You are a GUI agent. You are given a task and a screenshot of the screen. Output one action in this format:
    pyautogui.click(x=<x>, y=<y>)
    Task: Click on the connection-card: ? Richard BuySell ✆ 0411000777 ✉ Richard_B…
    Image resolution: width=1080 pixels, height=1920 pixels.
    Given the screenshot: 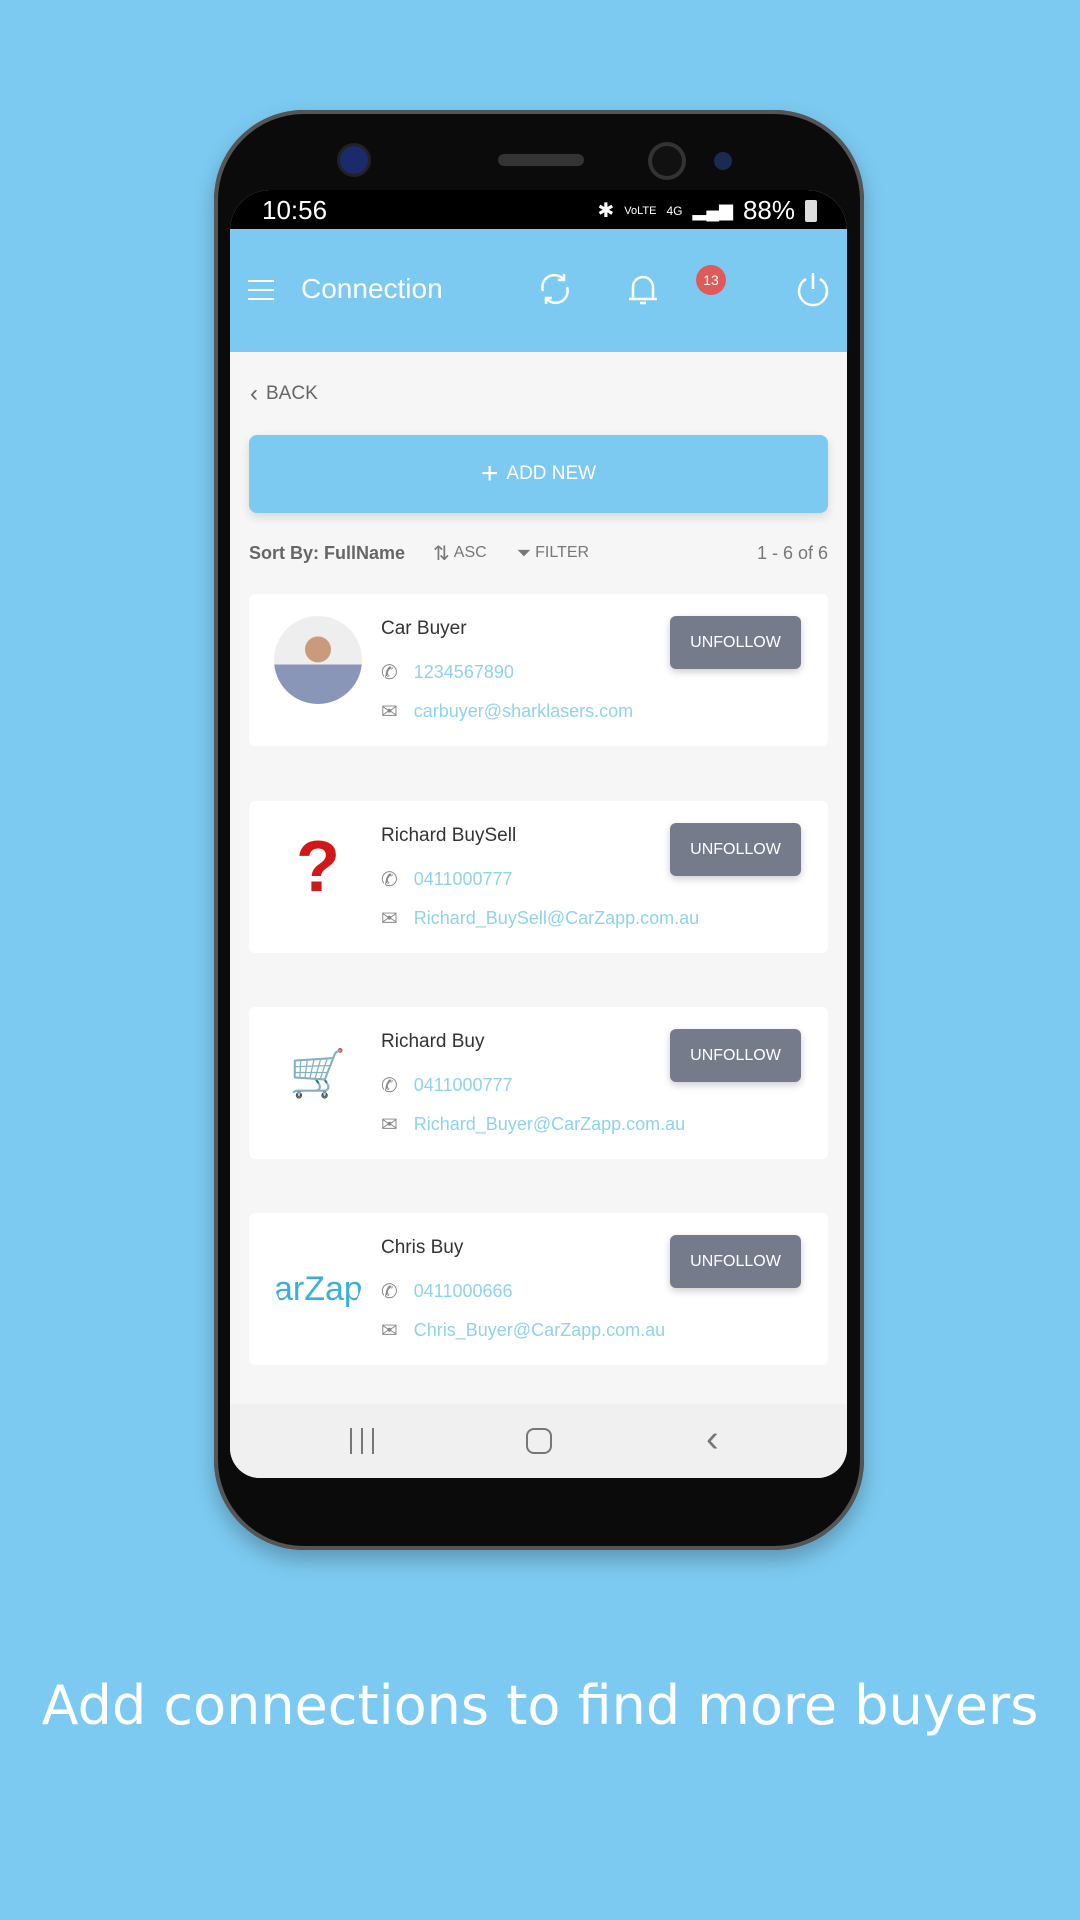 What is the action you would take?
    pyautogui.click(x=538, y=877)
    